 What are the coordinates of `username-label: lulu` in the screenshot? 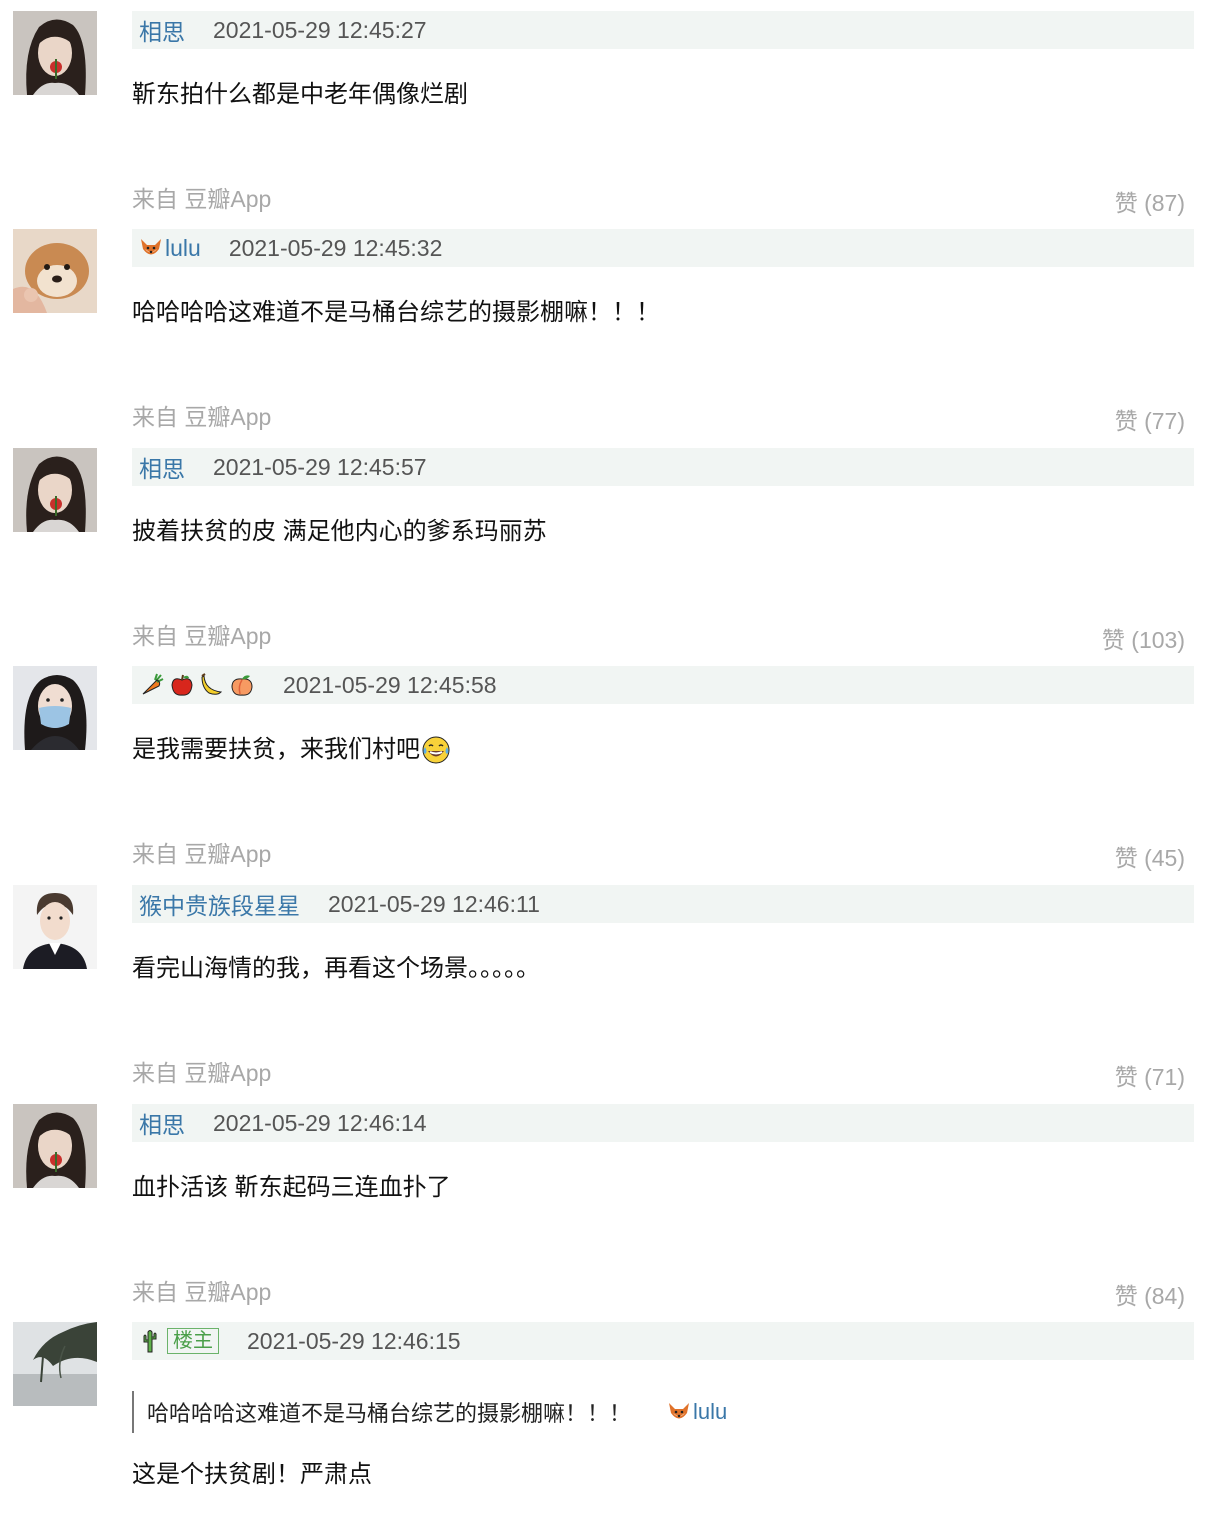 It's located at (183, 247).